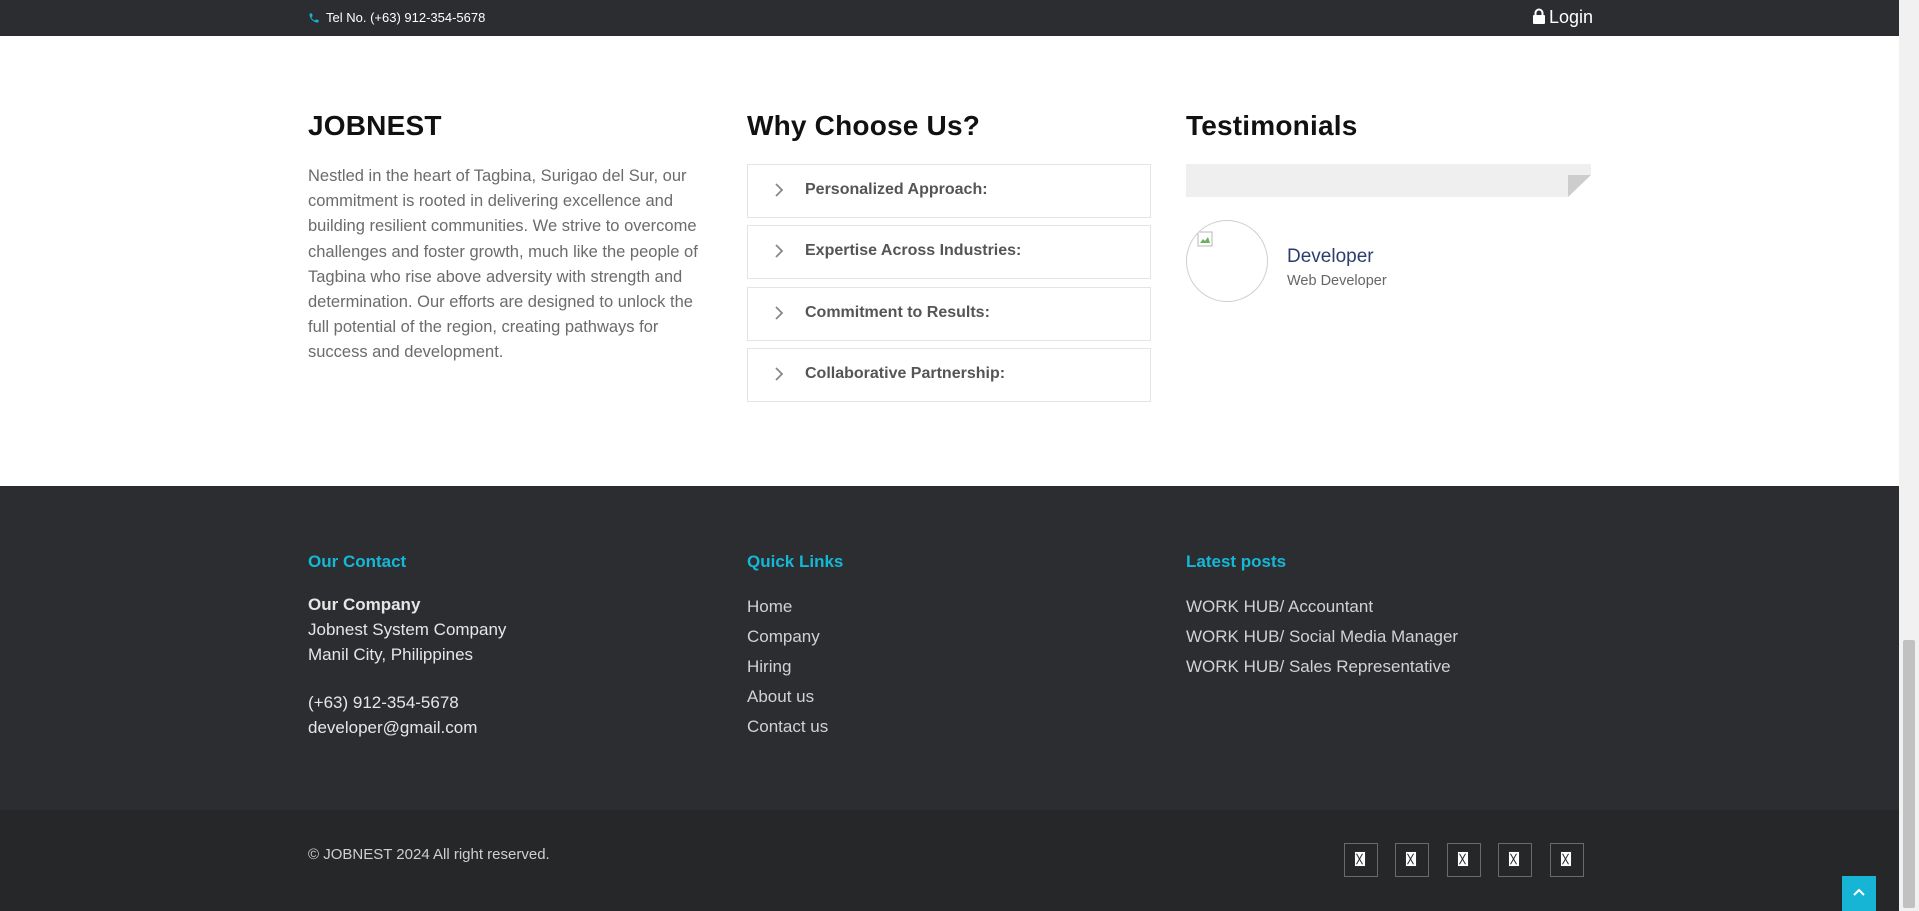 The width and height of the screenshot is (1919, 911). I want to click on contact-city: Manil City, Philippines, so click(391, 654).